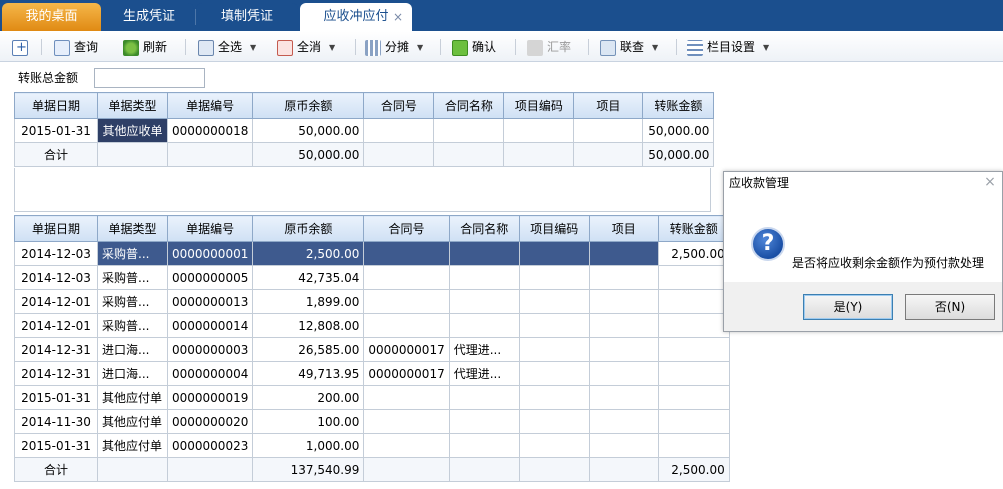 Image resolution: width=1003 pixels, height=489 pixels. Describe the element at coordinates (210, 253) in the screenshot. I see `table-cell: 0000000001` at that location.